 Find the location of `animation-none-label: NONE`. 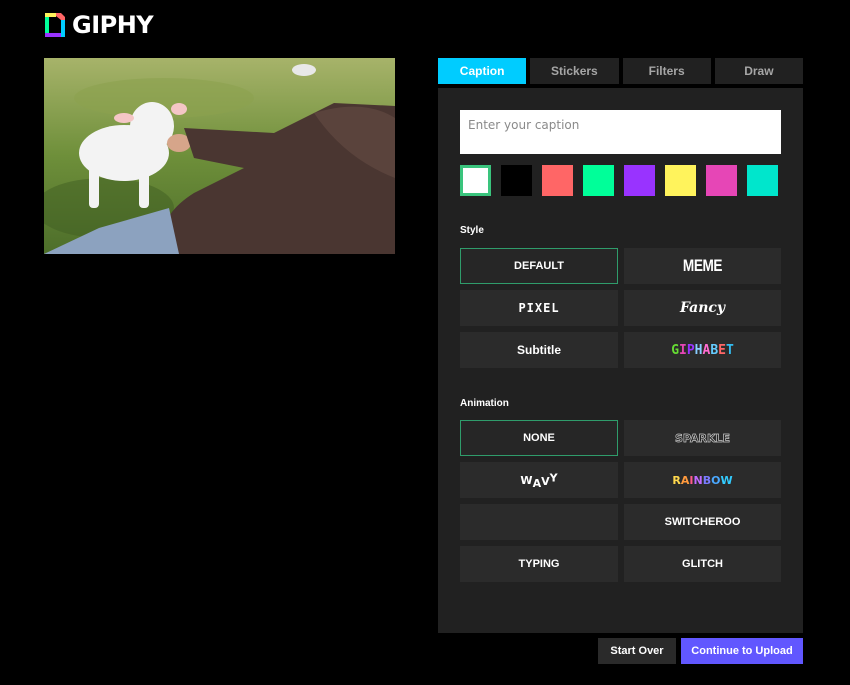

animation-none-label: NONE is located at coordinates (539, 438).